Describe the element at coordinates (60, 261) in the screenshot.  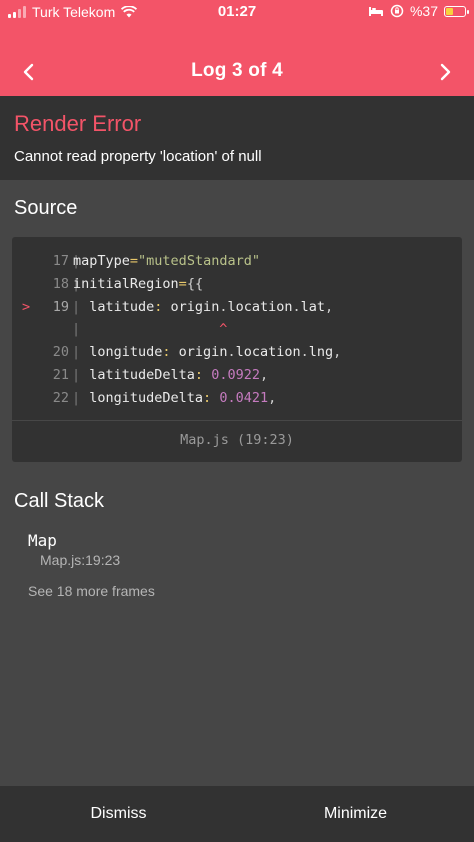
I see `line-number: 17` at that location.